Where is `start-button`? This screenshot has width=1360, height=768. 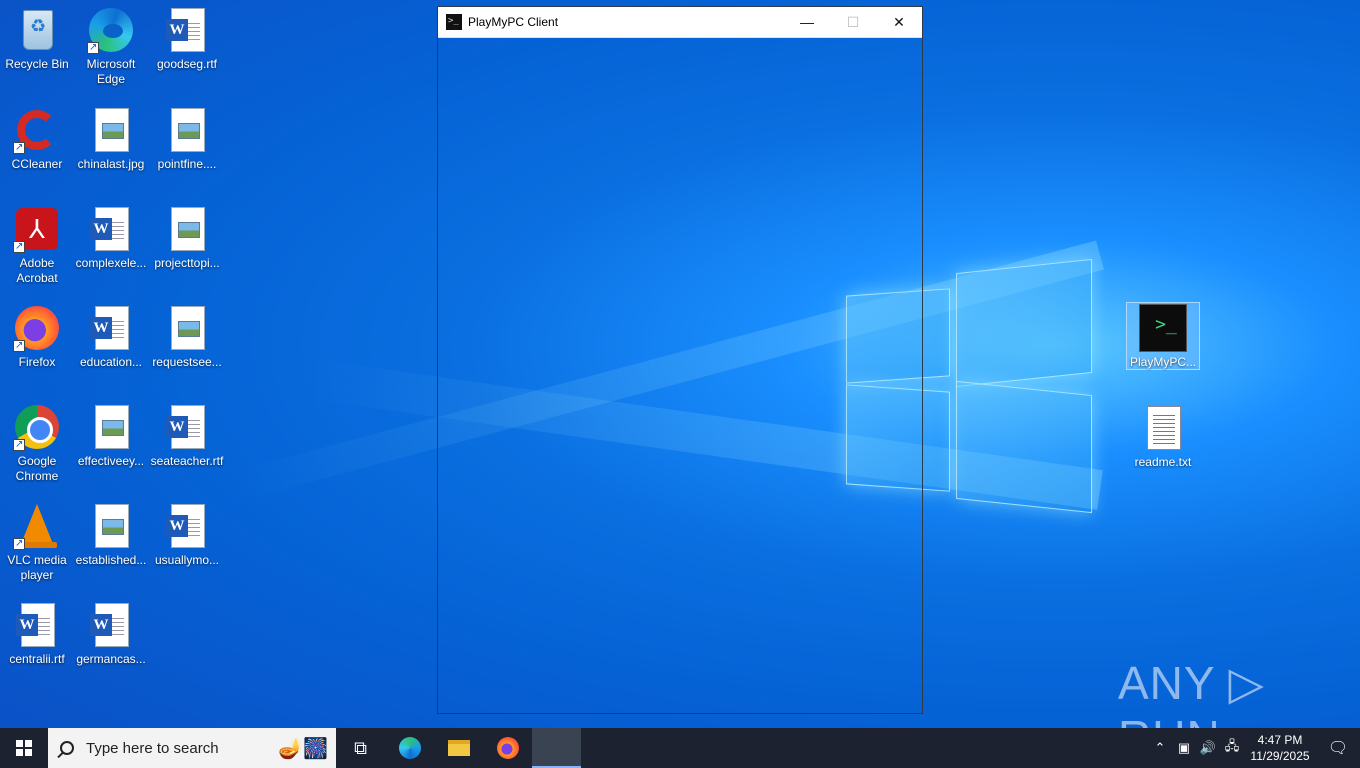
start-button is located at coordinates (24, 748).